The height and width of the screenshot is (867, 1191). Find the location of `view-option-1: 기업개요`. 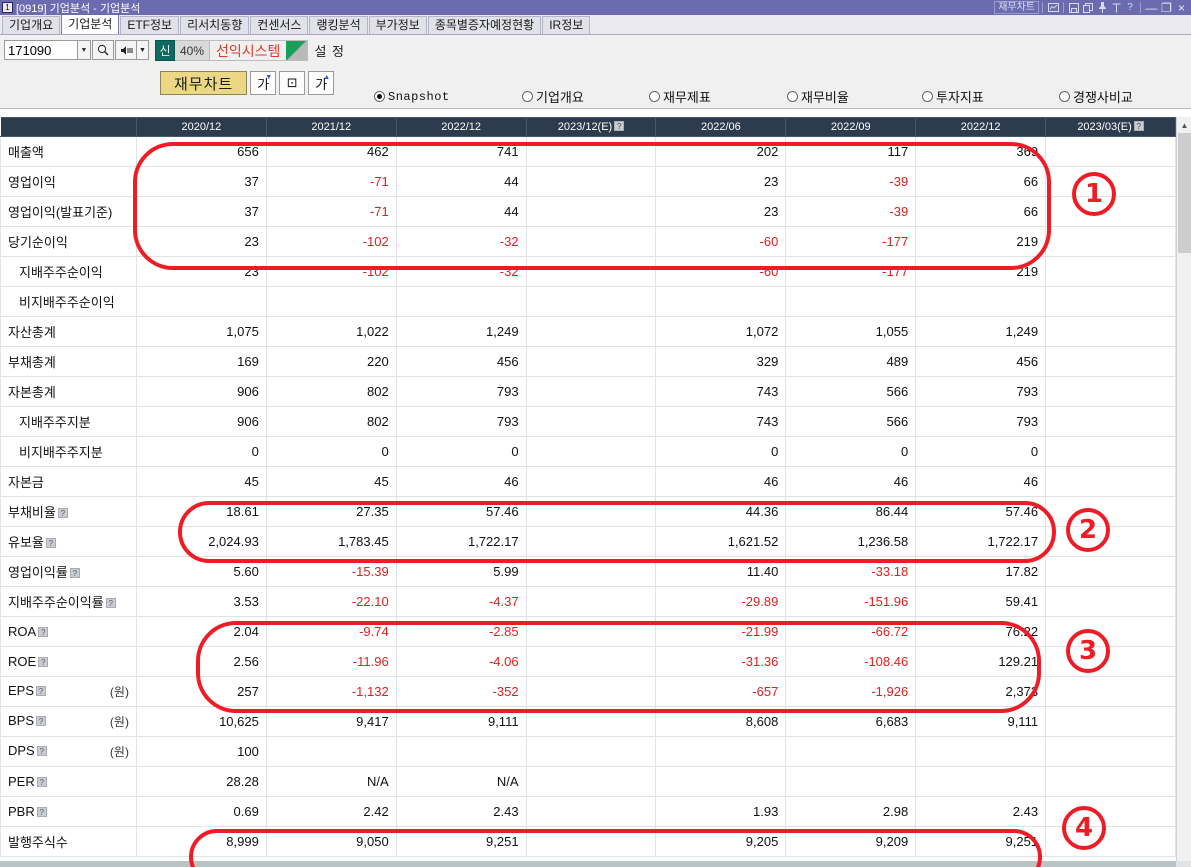

view-option-1: 기업개요 is located at coordinates (585, 96).